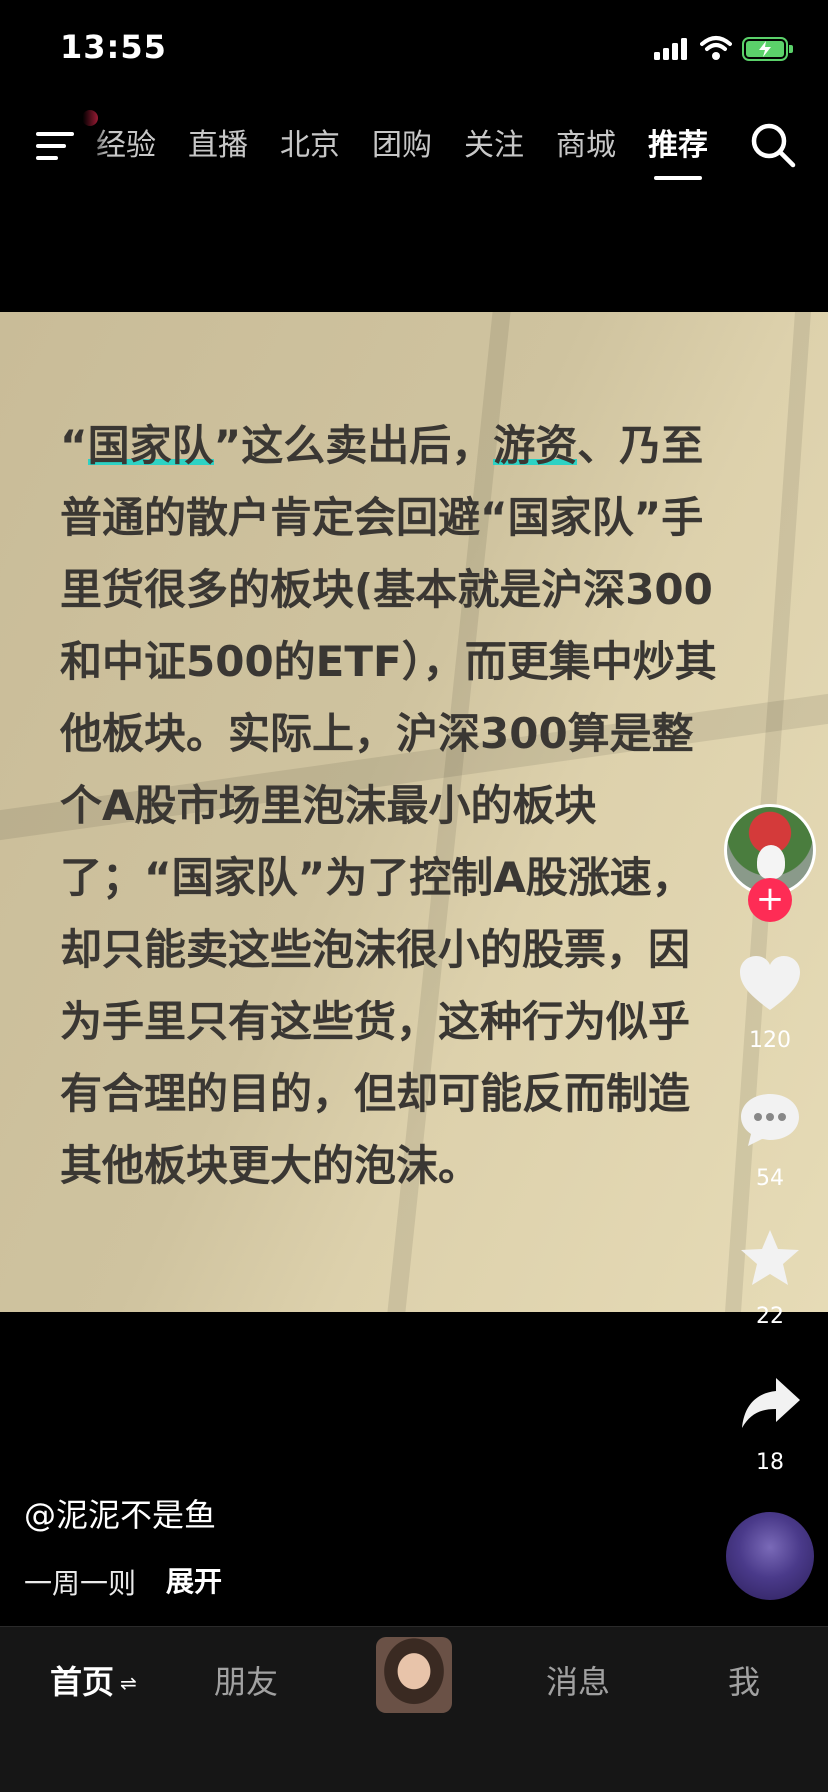 The height and width of the screenshot is (1792, 828). I want to click on bottom-tab-bar: 首页 ⇌ 朋友 消息 我, so click(414, 1709).